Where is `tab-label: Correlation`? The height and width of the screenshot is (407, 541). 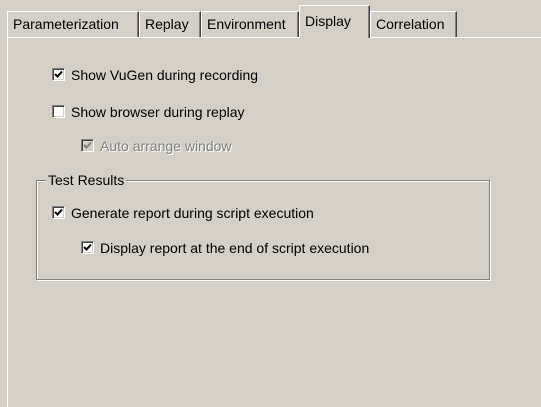
tab-label: Correlation is located at coordinates (410, 24).